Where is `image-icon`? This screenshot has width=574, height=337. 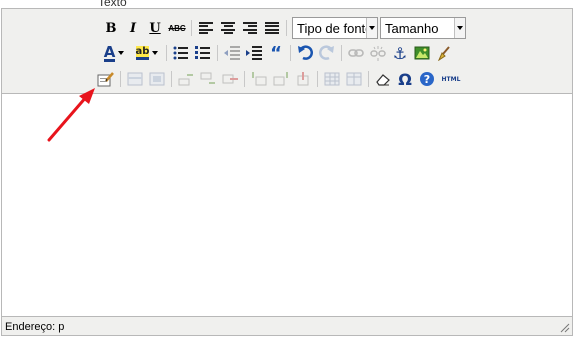
image-icon is located at coordinates (422, 53).